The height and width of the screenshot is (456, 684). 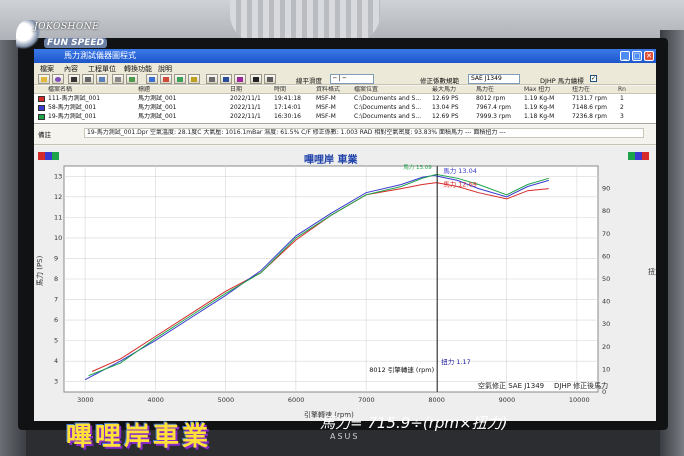 What do you see at coordinates (183, 90) in the screenshot?
I see `col-title: 標題` at bounding box center [183, 90].